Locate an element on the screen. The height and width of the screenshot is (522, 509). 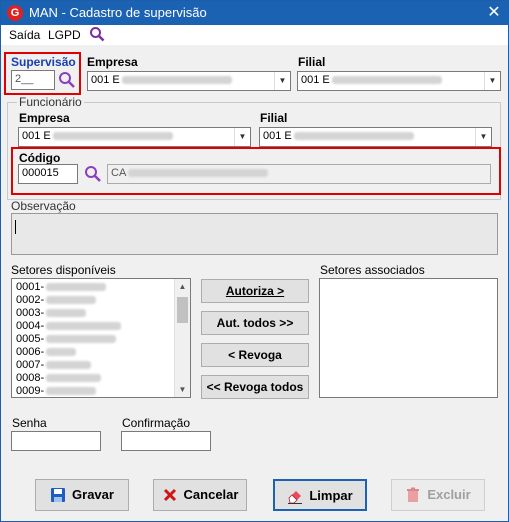
confirmacao-input is located at coordinates (166, 441).